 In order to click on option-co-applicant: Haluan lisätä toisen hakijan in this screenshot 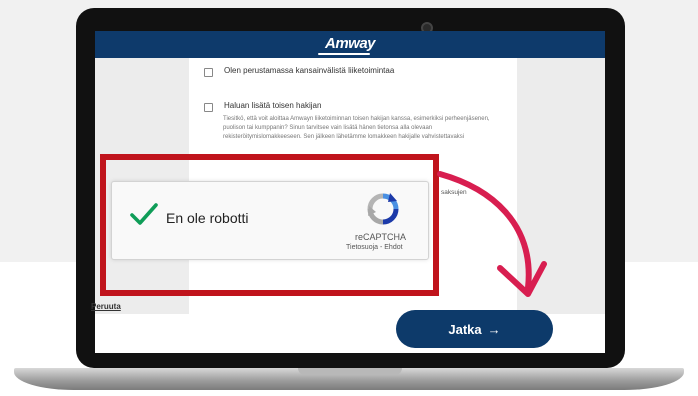, I will do `click(262, 106)`.